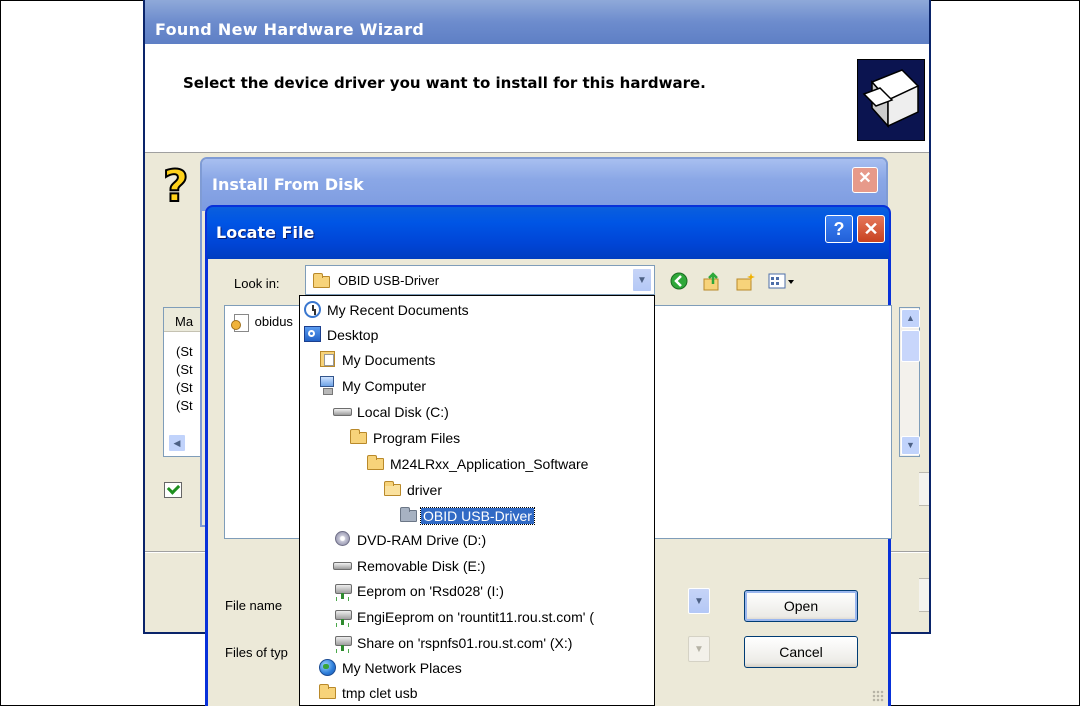 Image resolution: width=1080 pixels, height=706 pixels. Describe the element at coordinates (288, 184) in the screenshot. I see `install-from-disk-title: Install From Disk` at that location.